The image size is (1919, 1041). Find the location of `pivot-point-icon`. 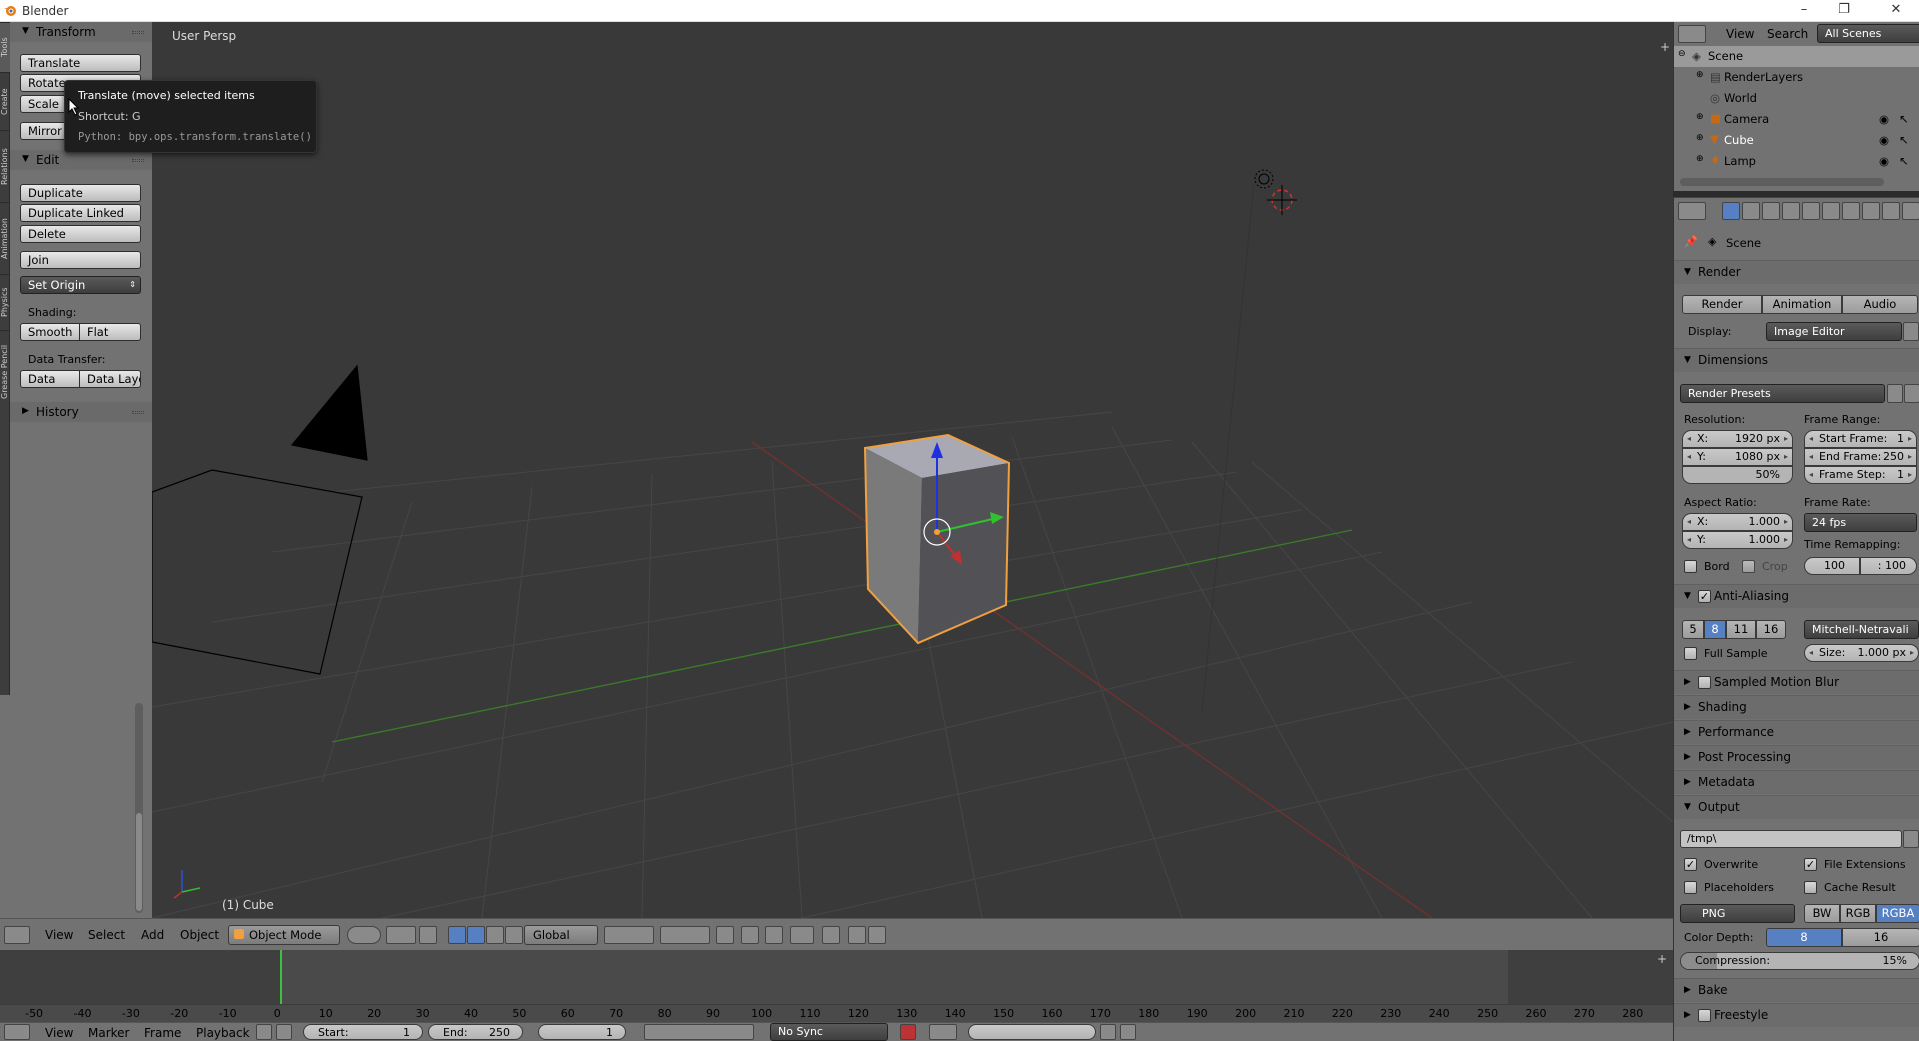

pivot-point-icon is located at coordinates (401, 935).